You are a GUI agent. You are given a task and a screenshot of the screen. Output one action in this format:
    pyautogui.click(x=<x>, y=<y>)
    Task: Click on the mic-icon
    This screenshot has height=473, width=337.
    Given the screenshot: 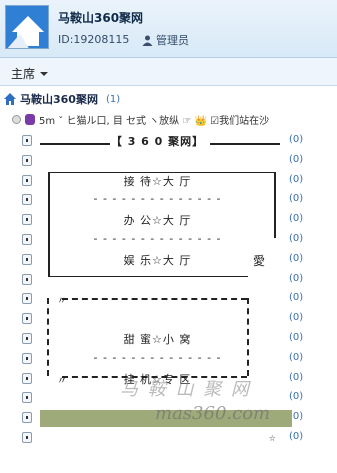 What is the action you would take?
    pyautogui.click(x=30, y=119)
    